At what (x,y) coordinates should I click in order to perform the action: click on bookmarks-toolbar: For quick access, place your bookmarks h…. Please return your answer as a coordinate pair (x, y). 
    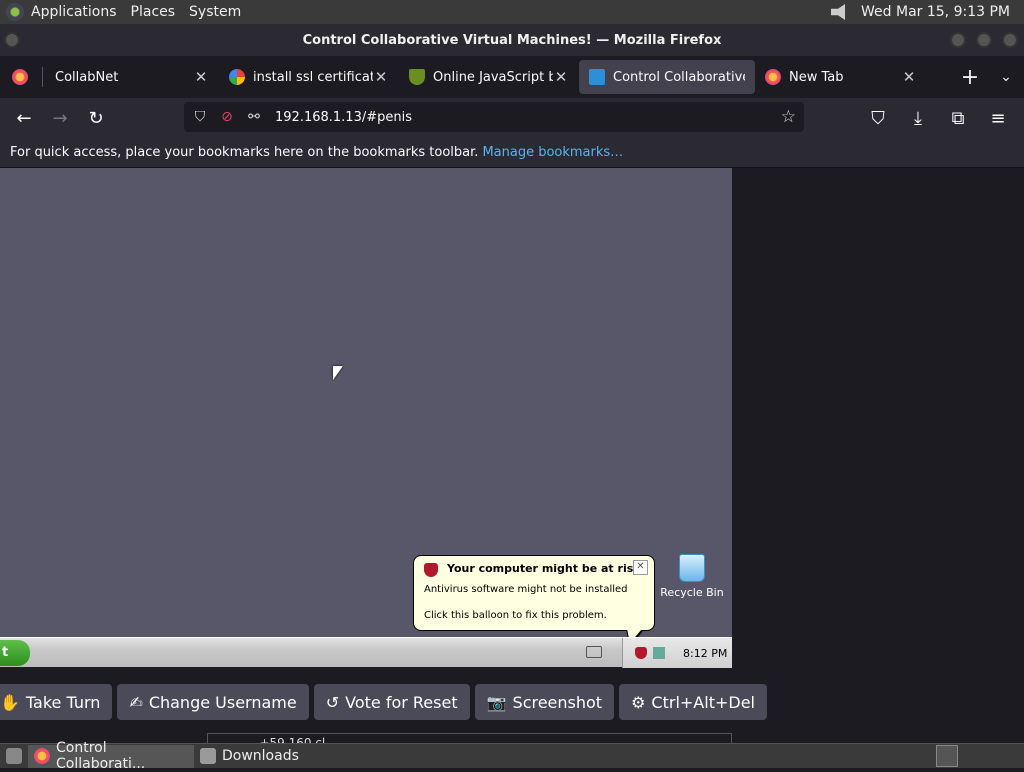
    Looking at the image, I should click on (512, 153).